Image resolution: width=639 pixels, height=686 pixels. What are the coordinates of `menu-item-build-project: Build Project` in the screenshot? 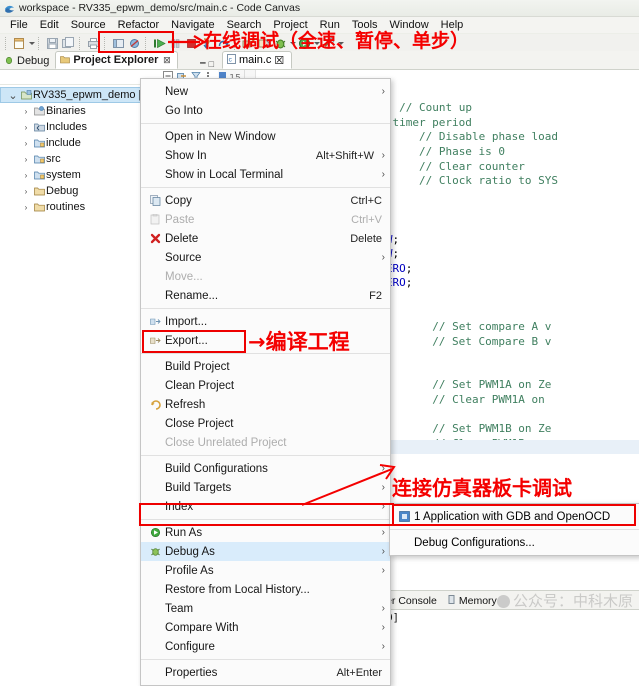 It's located at (265, 366).